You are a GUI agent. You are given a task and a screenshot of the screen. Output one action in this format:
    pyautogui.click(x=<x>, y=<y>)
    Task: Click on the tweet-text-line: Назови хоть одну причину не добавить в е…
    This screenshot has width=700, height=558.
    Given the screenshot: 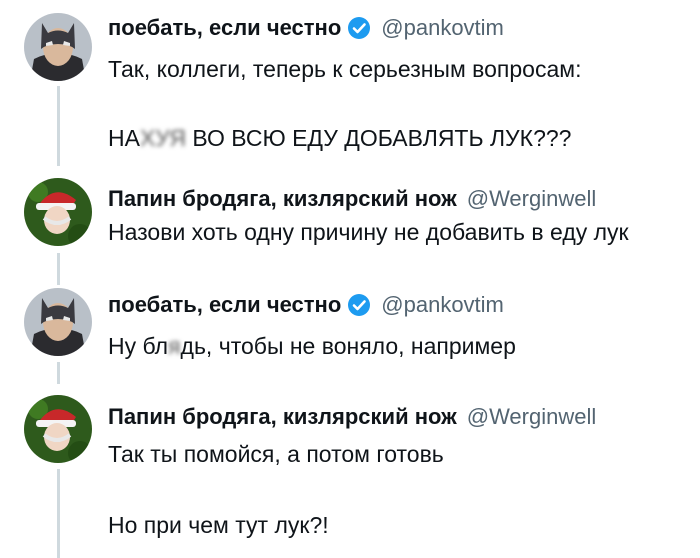 What is the action you would take?
    pyautogui.click(x=368, y=232)
    